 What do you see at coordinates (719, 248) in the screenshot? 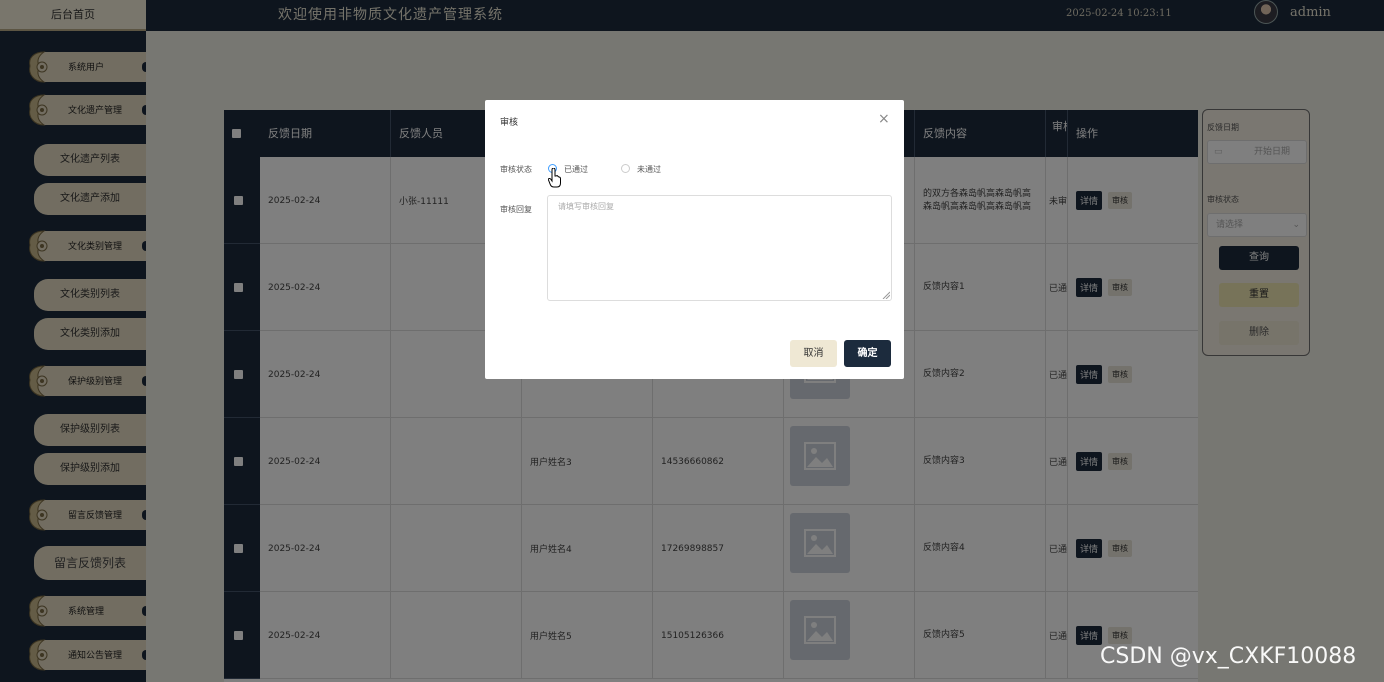
I see `audit-reply-textarea: 请填写审核回复` at bounding box center [719, 248].